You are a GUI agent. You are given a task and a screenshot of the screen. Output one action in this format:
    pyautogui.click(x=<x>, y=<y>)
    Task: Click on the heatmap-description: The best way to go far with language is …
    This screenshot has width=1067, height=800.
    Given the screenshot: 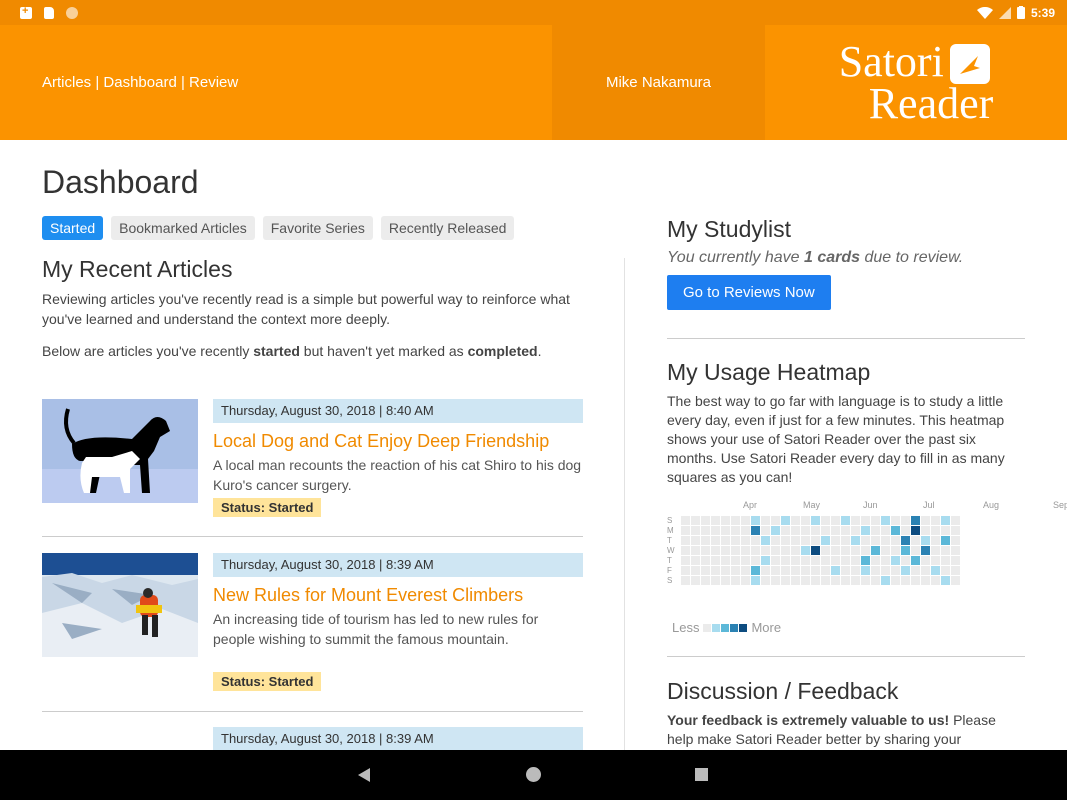 What is the action you would take?
    pyautogui.click(x=836, y=439)
    